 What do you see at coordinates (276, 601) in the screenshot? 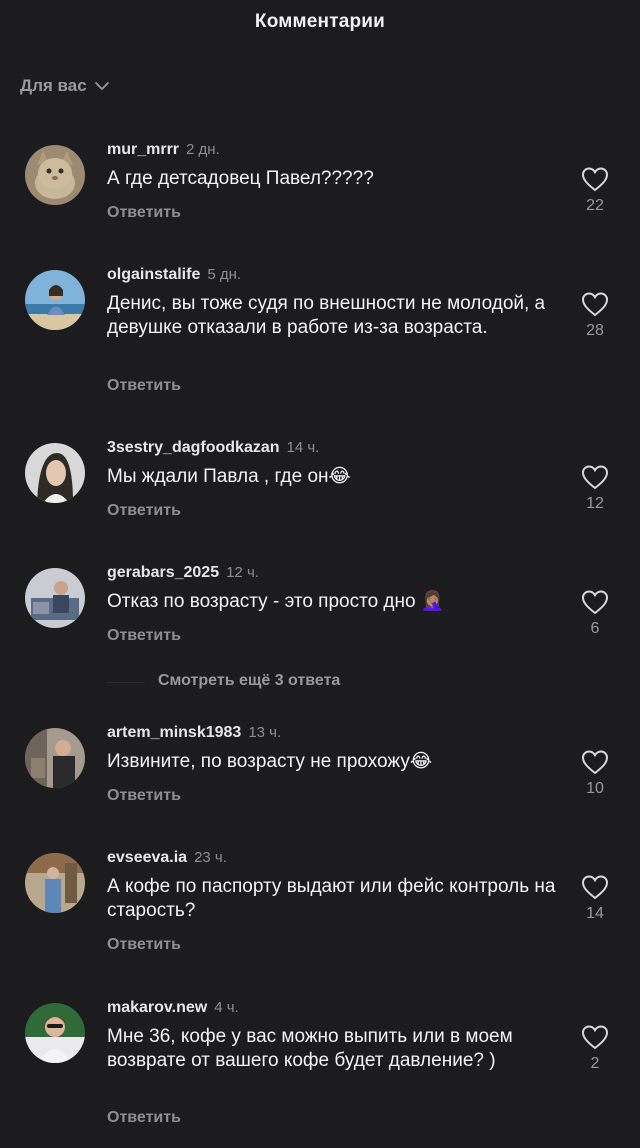
I see `comment-text: Отказ по возрасту - это просто дно 🤦🏽‍♀️` at bounding box center [276, 601].